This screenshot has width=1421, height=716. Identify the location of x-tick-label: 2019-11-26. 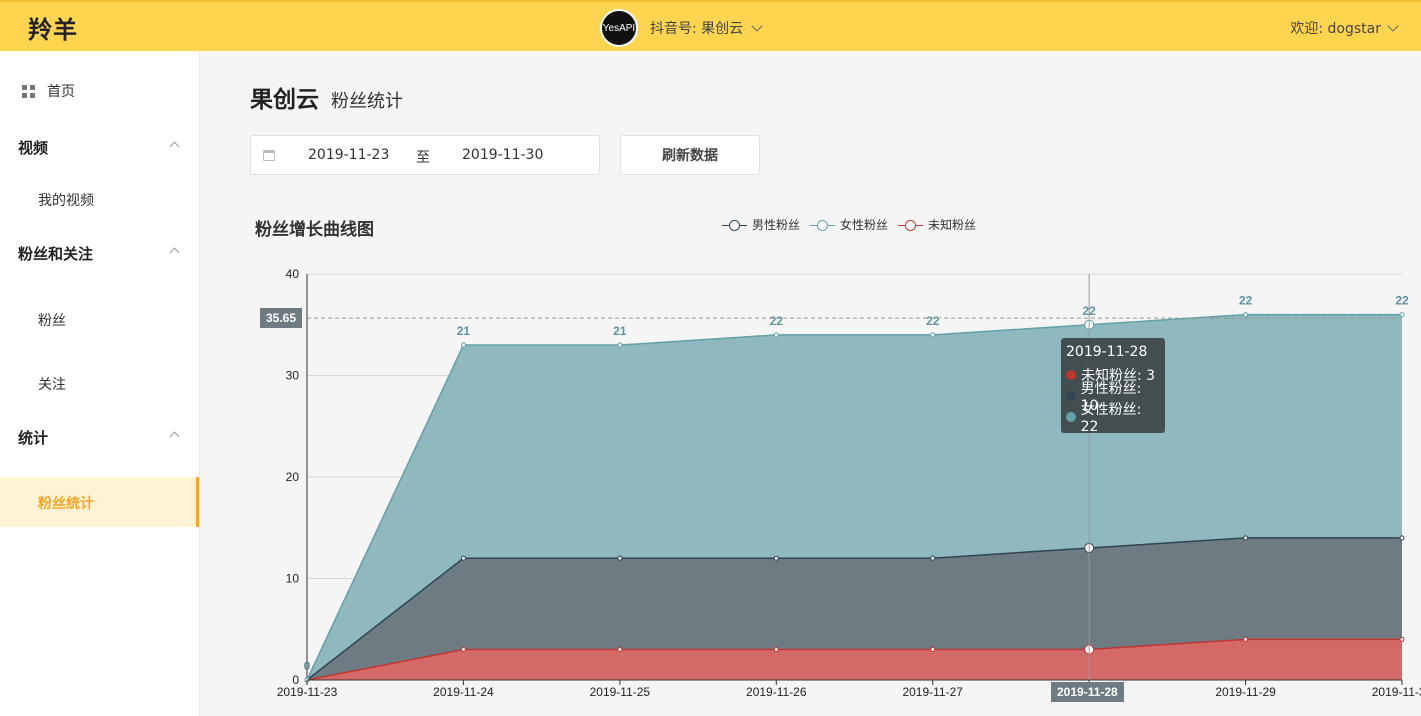
(776, 692).